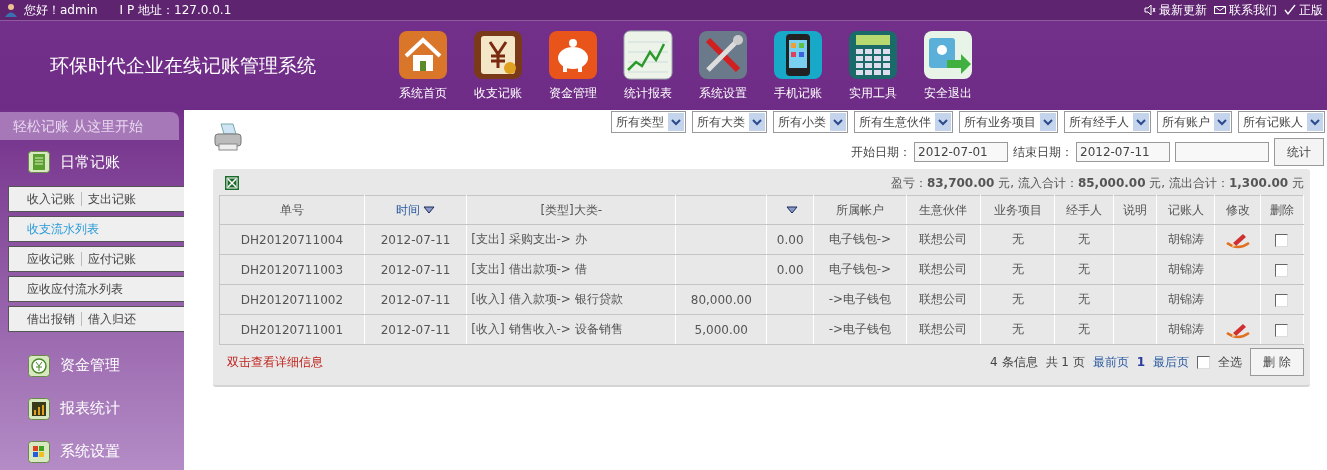  Describe the element at coordinates (415, 210) in the screenshot. I see `column-header: 时间` at that location.